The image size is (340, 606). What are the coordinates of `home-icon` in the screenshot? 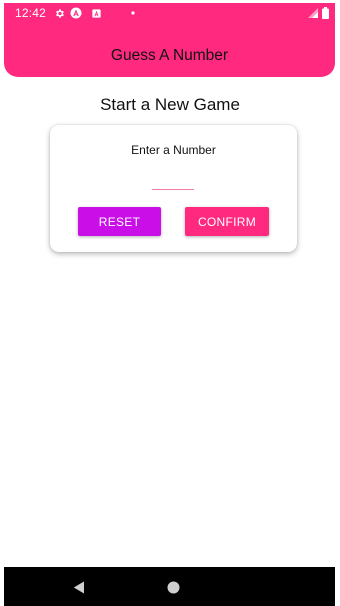 It's located at (173, 587).